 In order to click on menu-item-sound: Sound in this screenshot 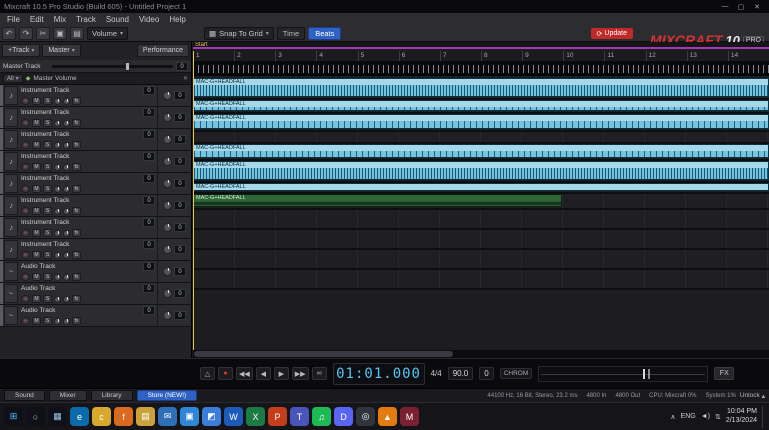, I will do `click(117, 19)`.